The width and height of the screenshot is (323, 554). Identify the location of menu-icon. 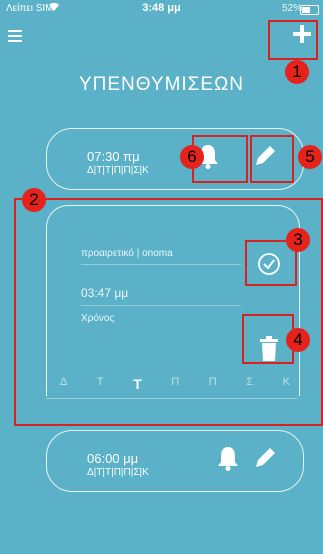
(15, 37).